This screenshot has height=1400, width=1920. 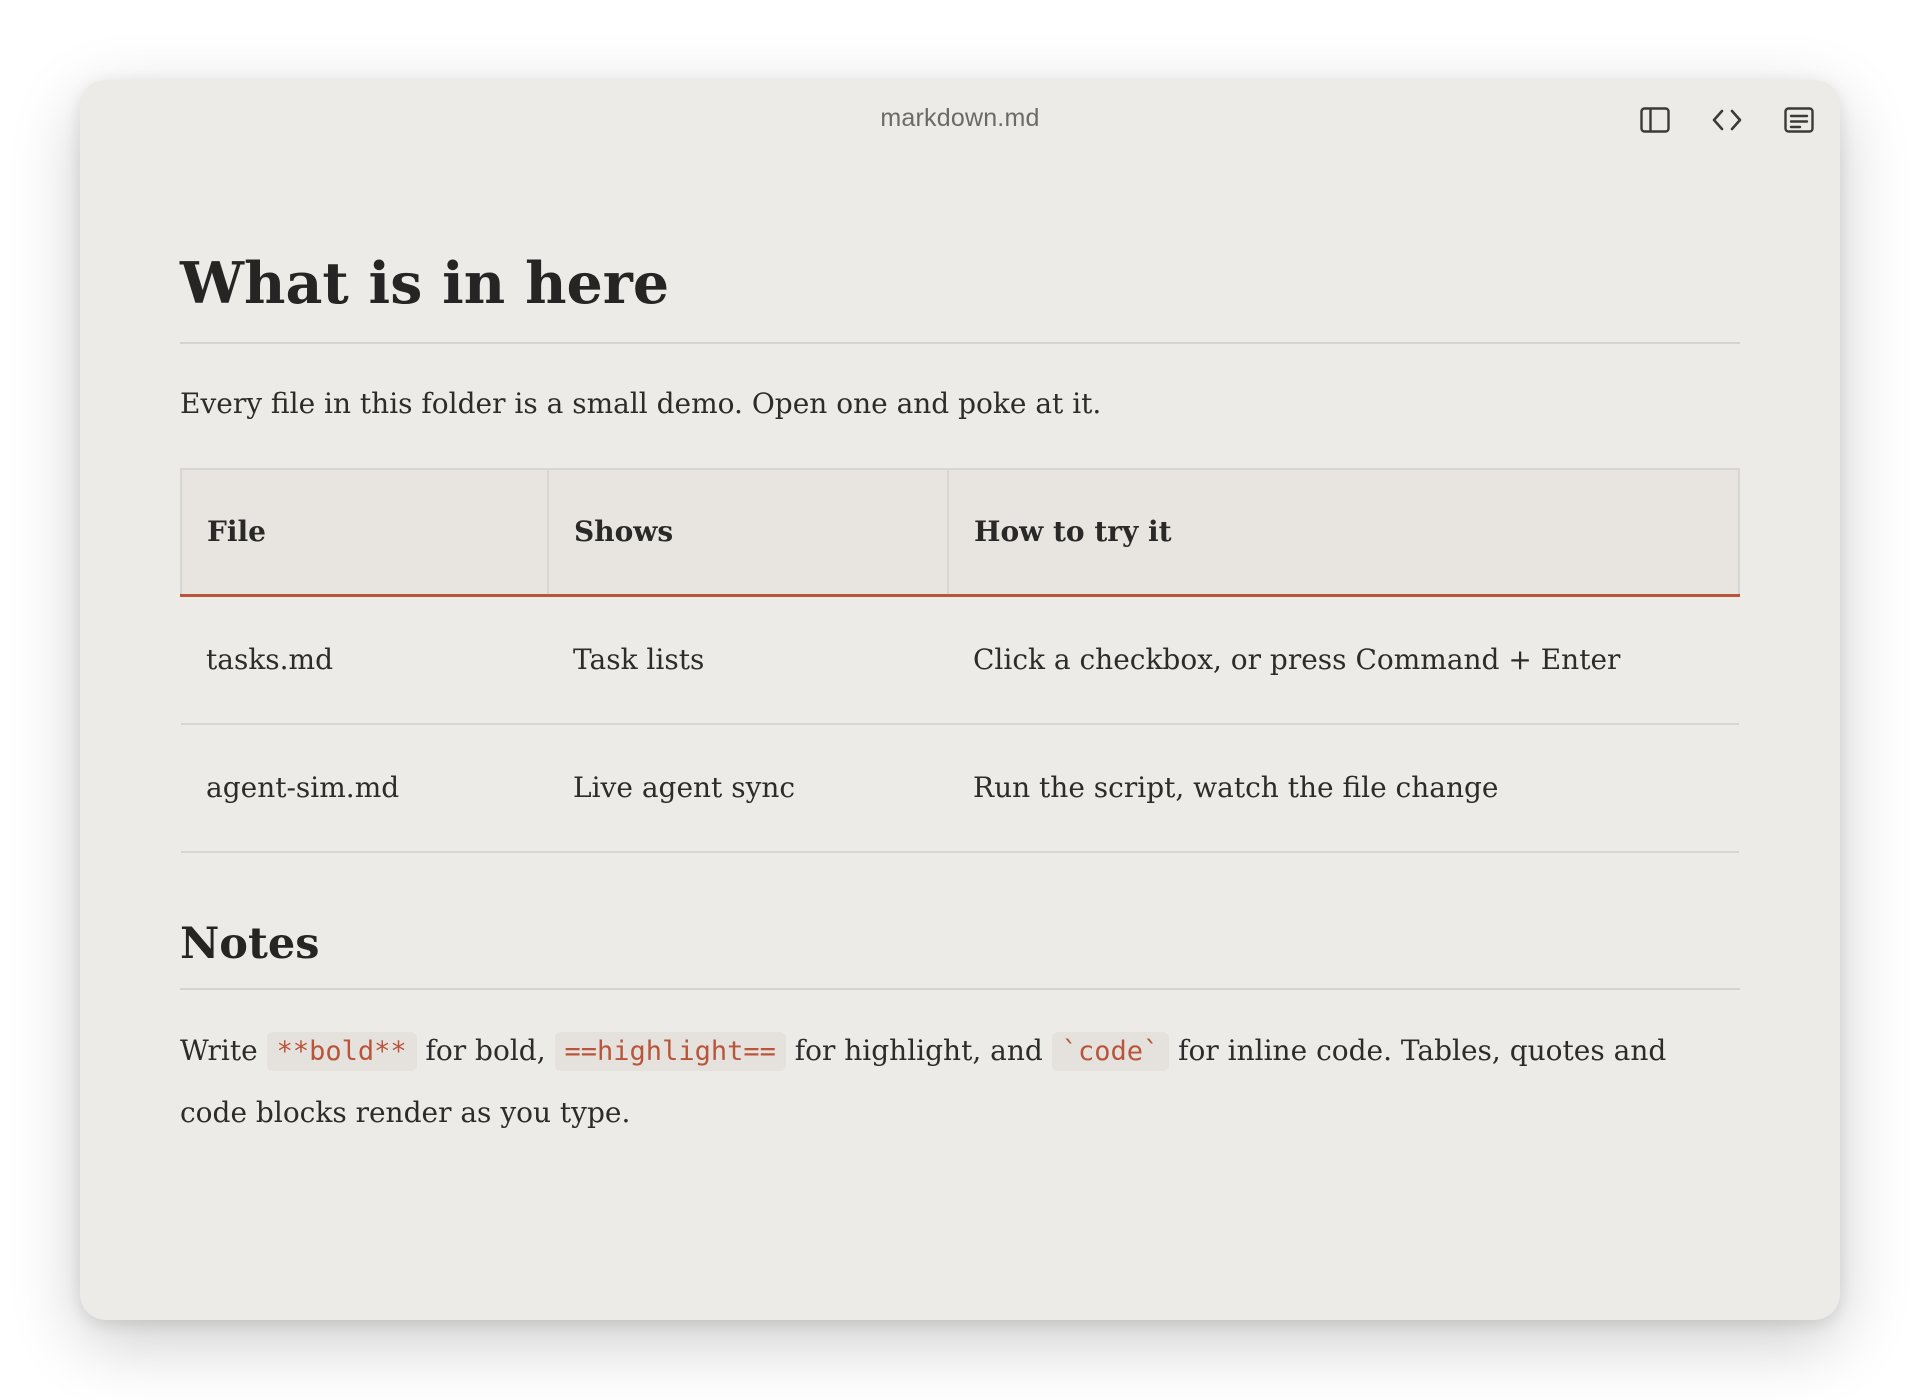 What do you see at coordinates (670, 1052) in the screenshot?
I see `inline-code-highlight: ==highlight==` at bounding box center [670, 1052].